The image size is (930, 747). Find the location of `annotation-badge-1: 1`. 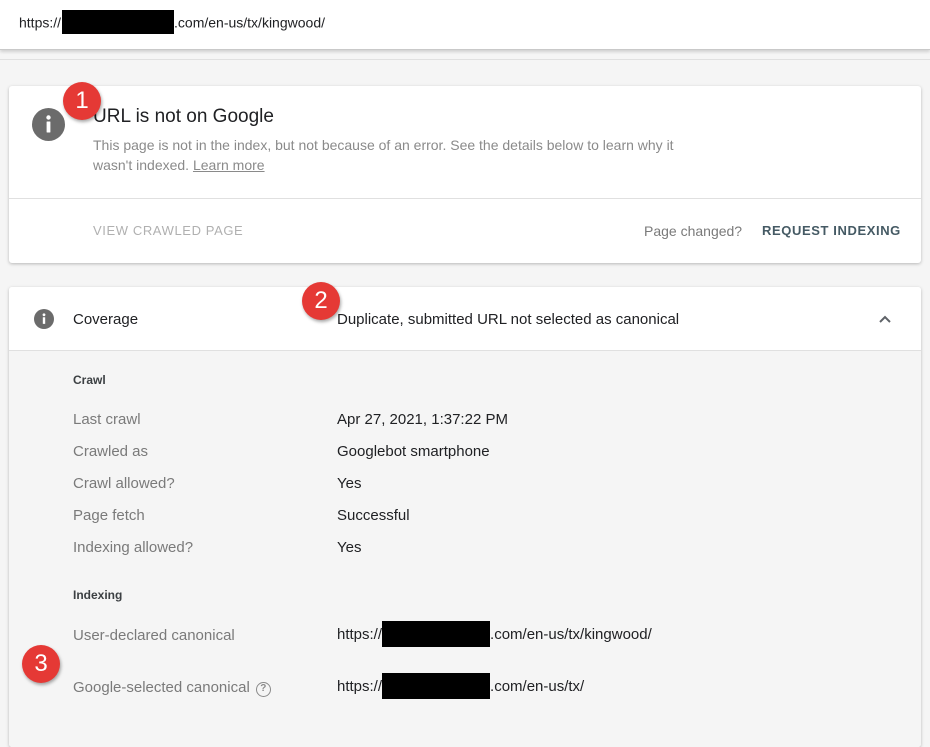

annotation-badge-1: 1 is located at coordinates (82, 101).